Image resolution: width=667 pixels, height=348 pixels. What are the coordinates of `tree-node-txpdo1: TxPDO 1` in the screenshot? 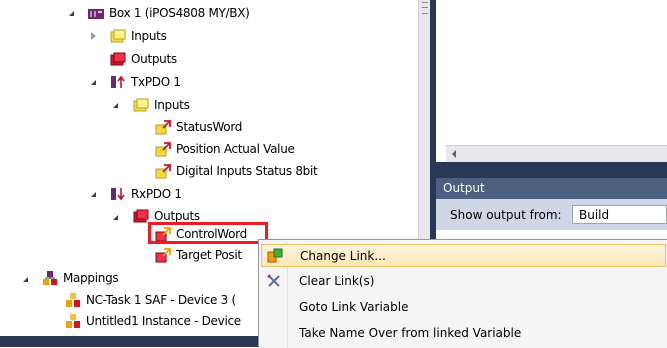 It's located at (145, 82).